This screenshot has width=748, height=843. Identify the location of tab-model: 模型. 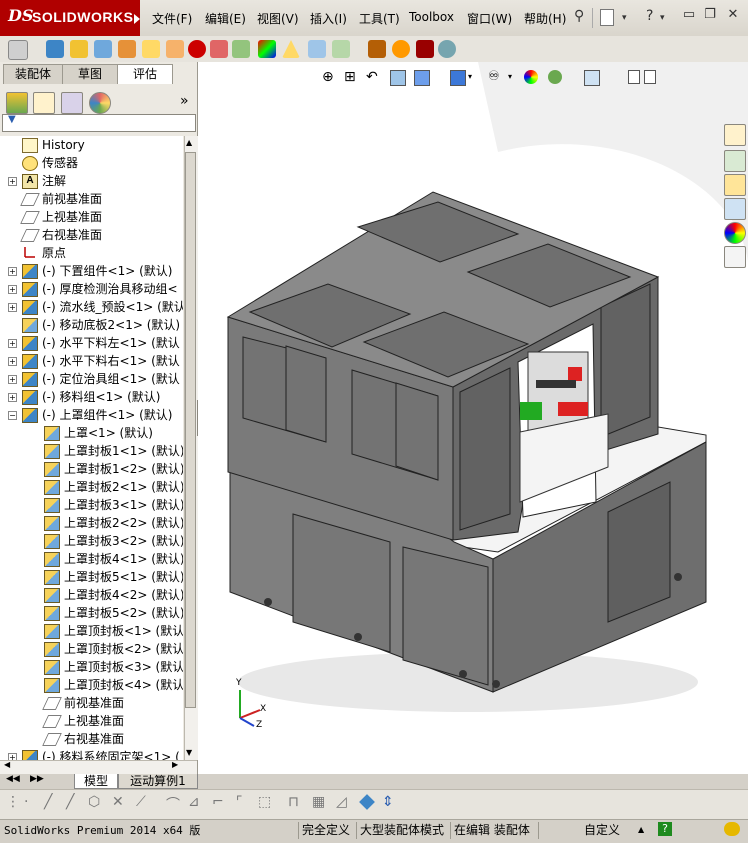
(96, 781).